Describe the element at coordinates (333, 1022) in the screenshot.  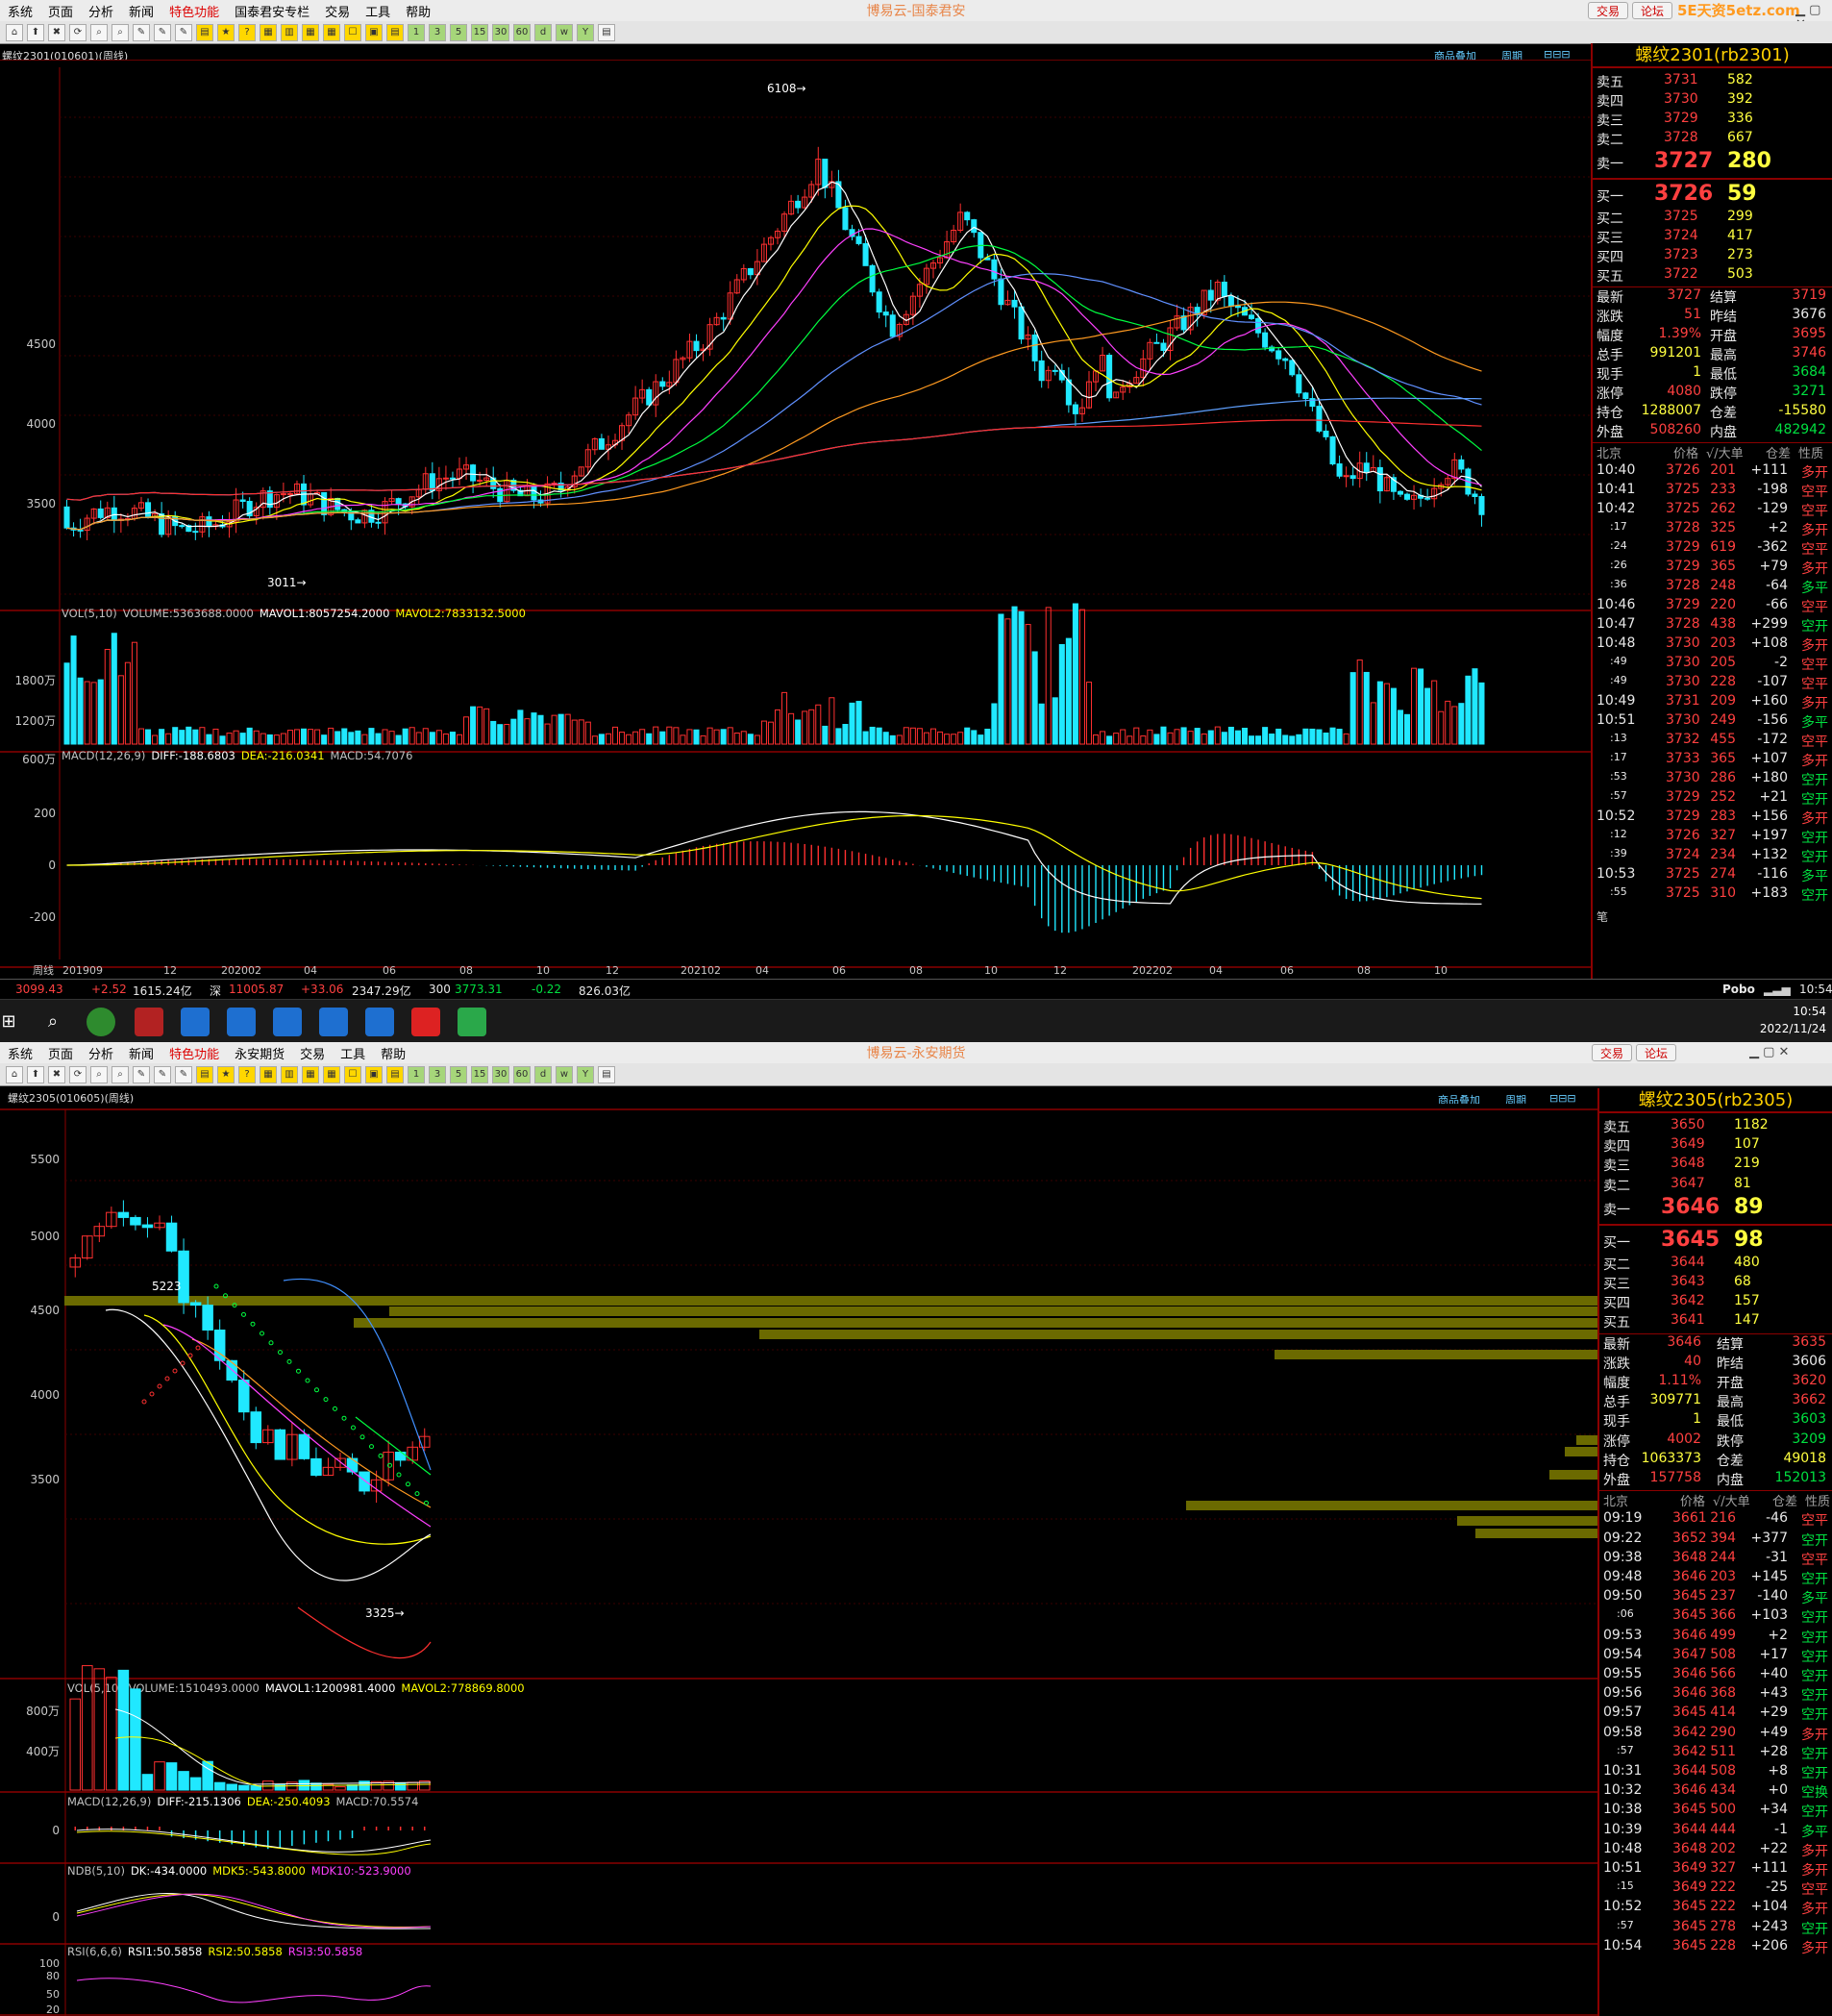
I see `app-pobo4-icon` at that location.